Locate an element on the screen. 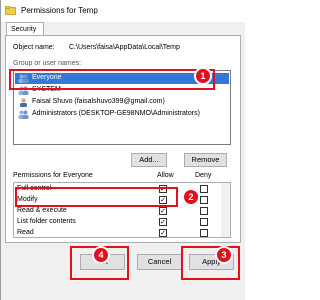  callout-badge-4: 4 is located at coordinates (101, 255).